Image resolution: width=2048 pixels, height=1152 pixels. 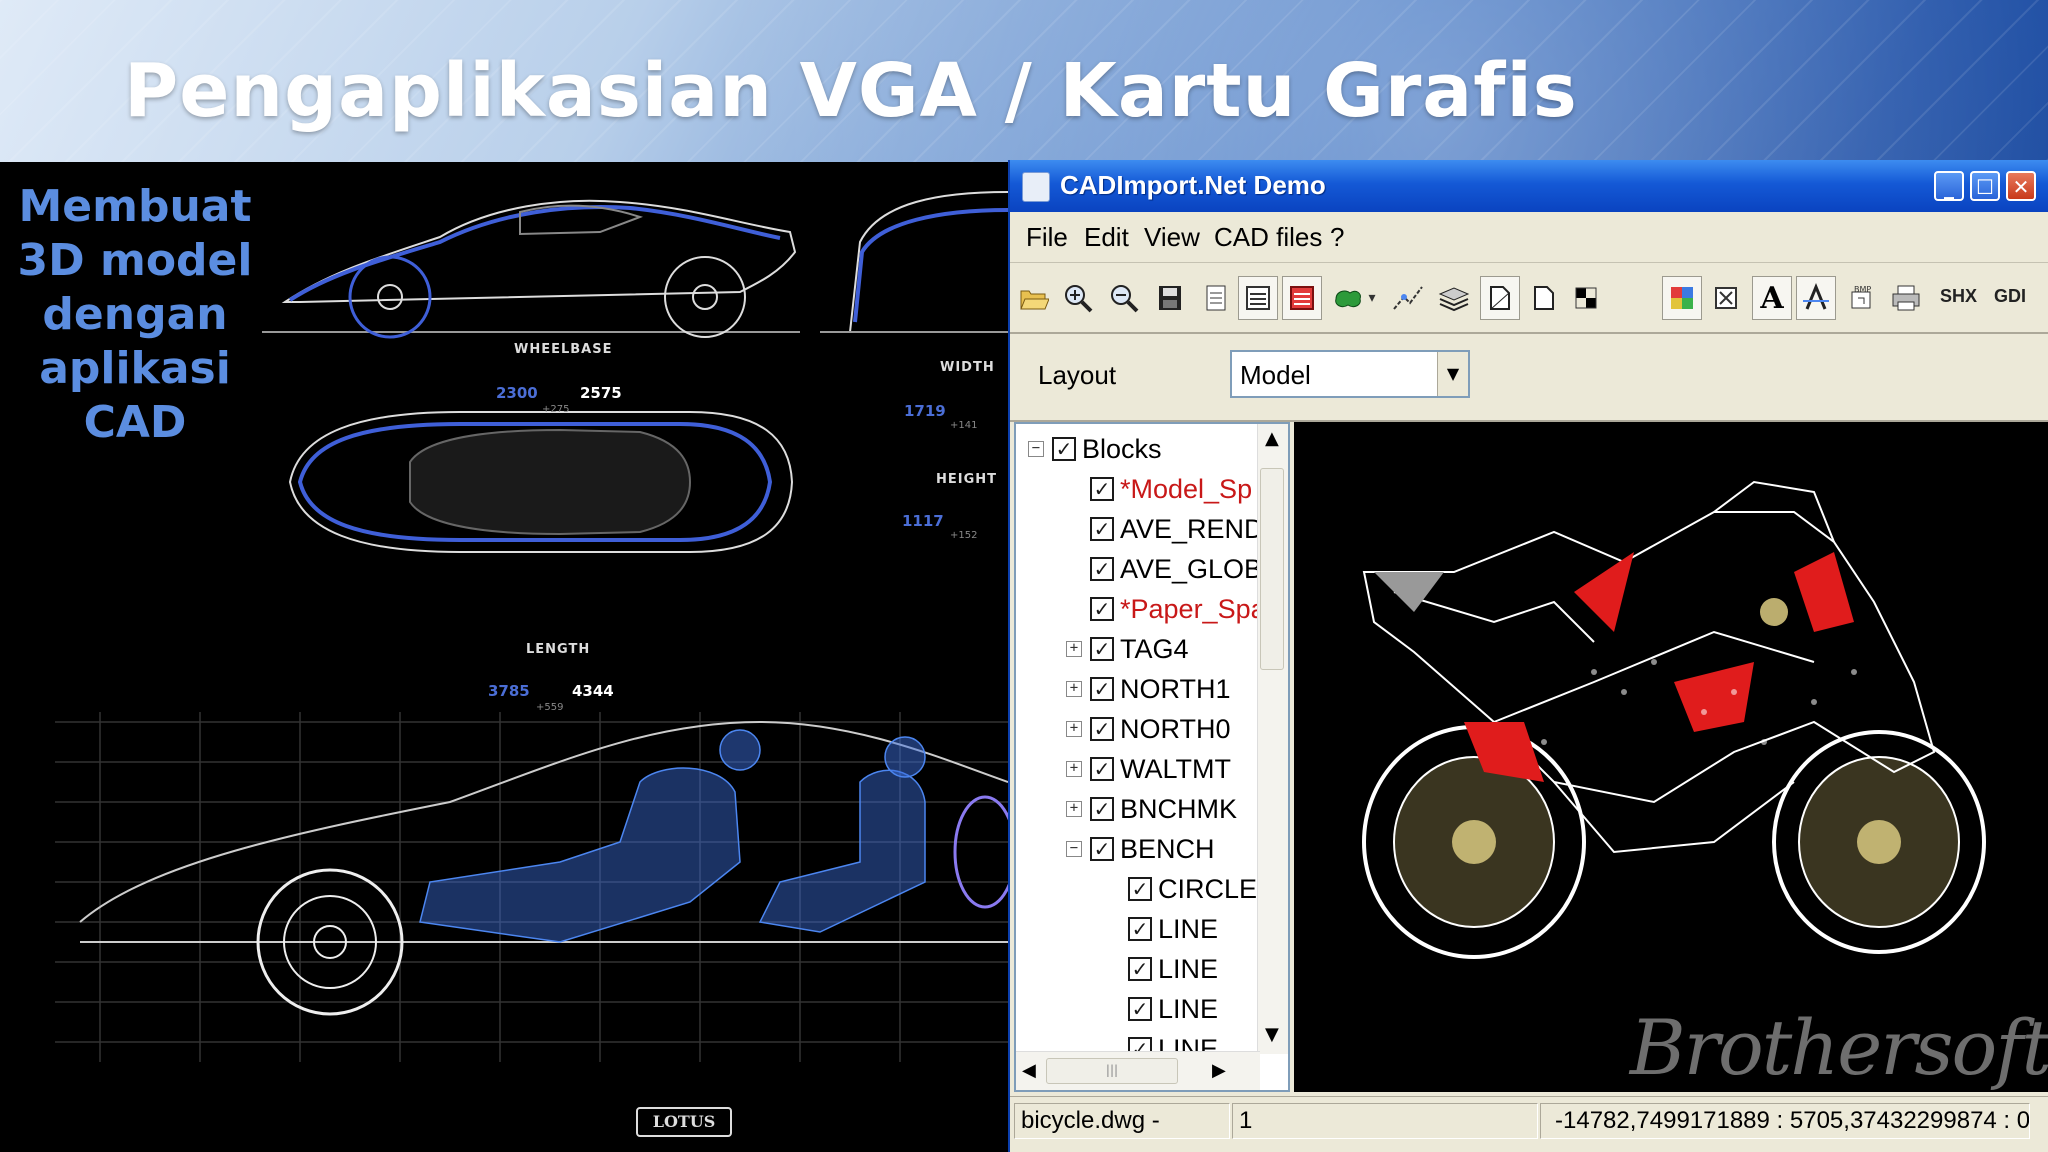 What do you see at coordinates (135, 314) in the screenshot?
I see `caption-line: dengan` at bounding box center [135, 314].